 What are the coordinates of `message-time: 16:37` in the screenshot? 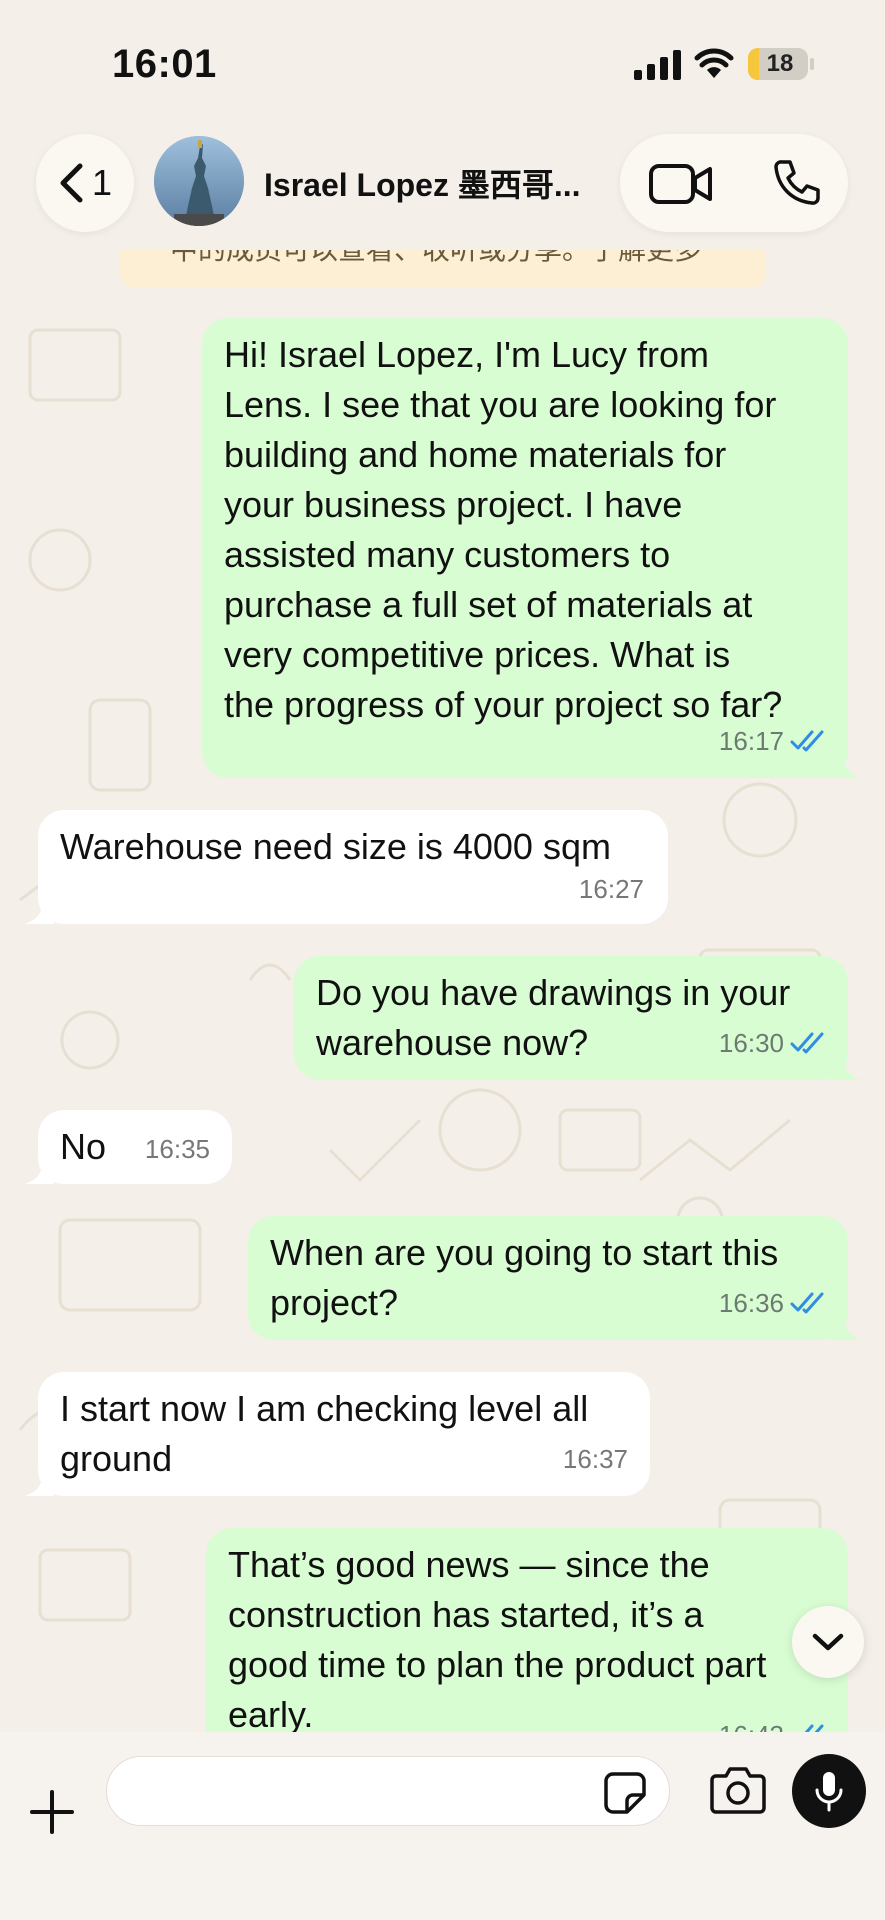 It's located at (595, 1459).